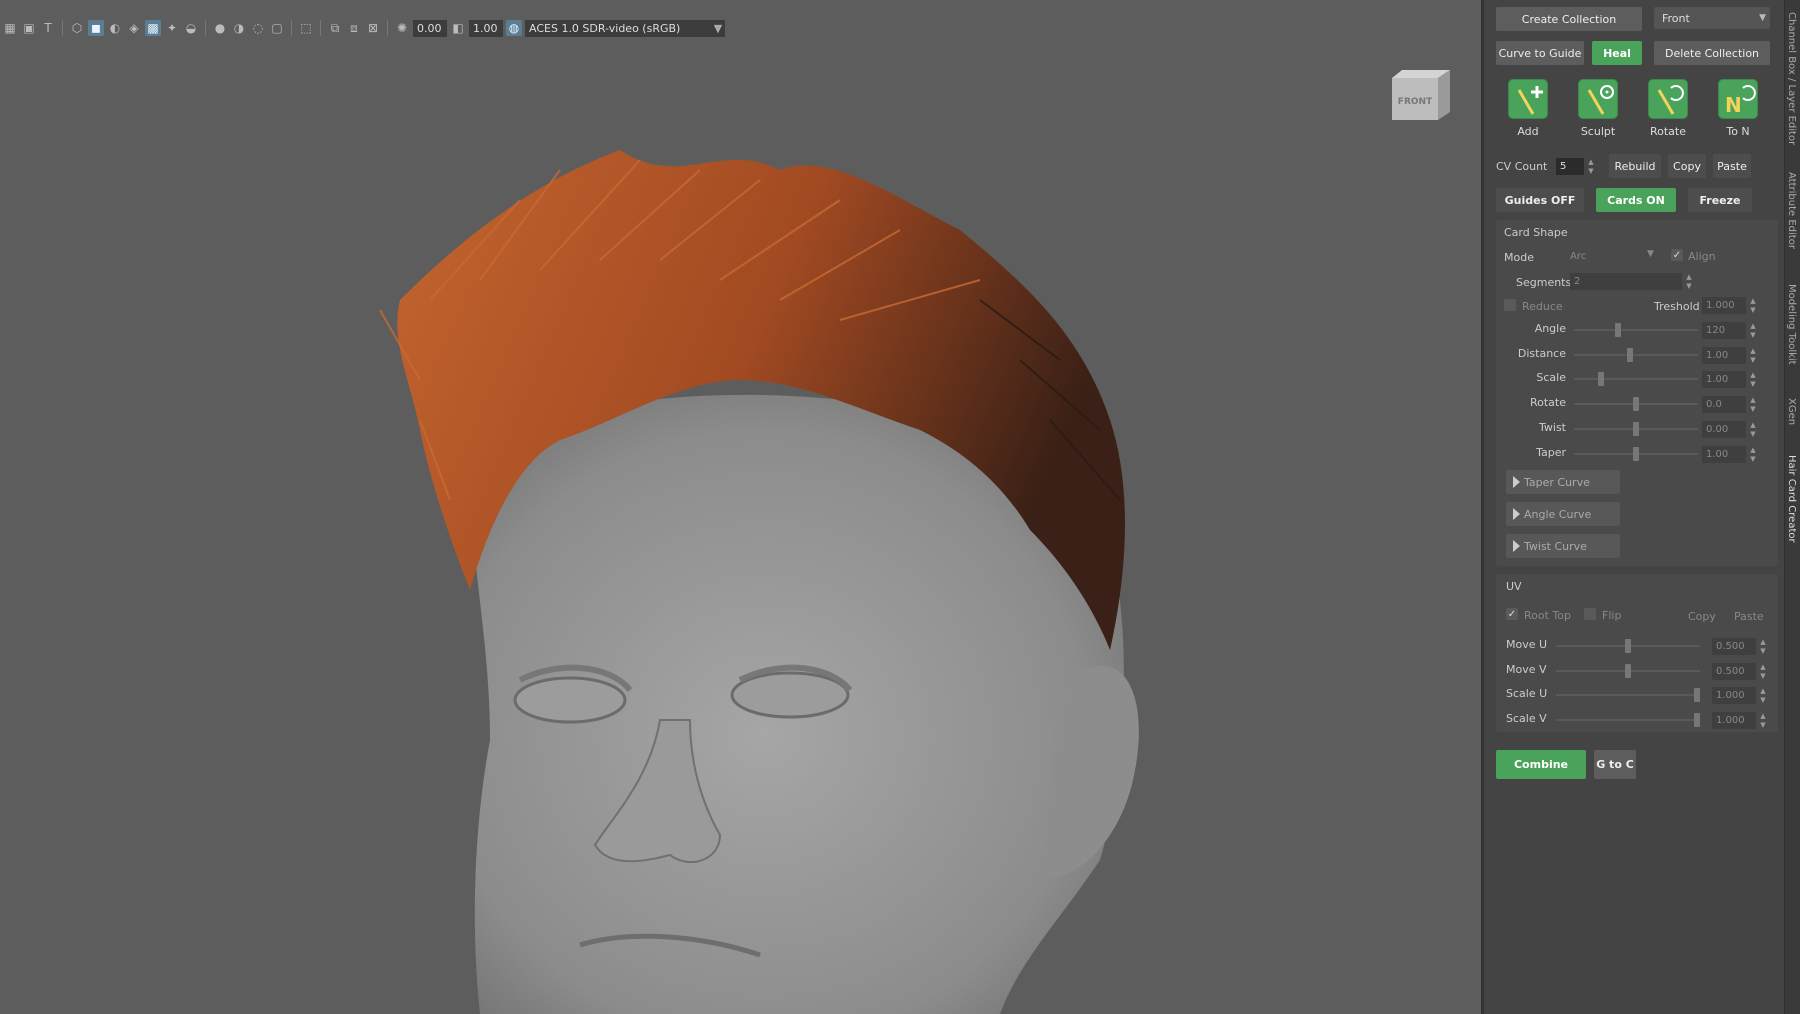 The height and width of the screenshot is (1014, 1800). I want to click on reduce-checkbox, so click(1510, 305).